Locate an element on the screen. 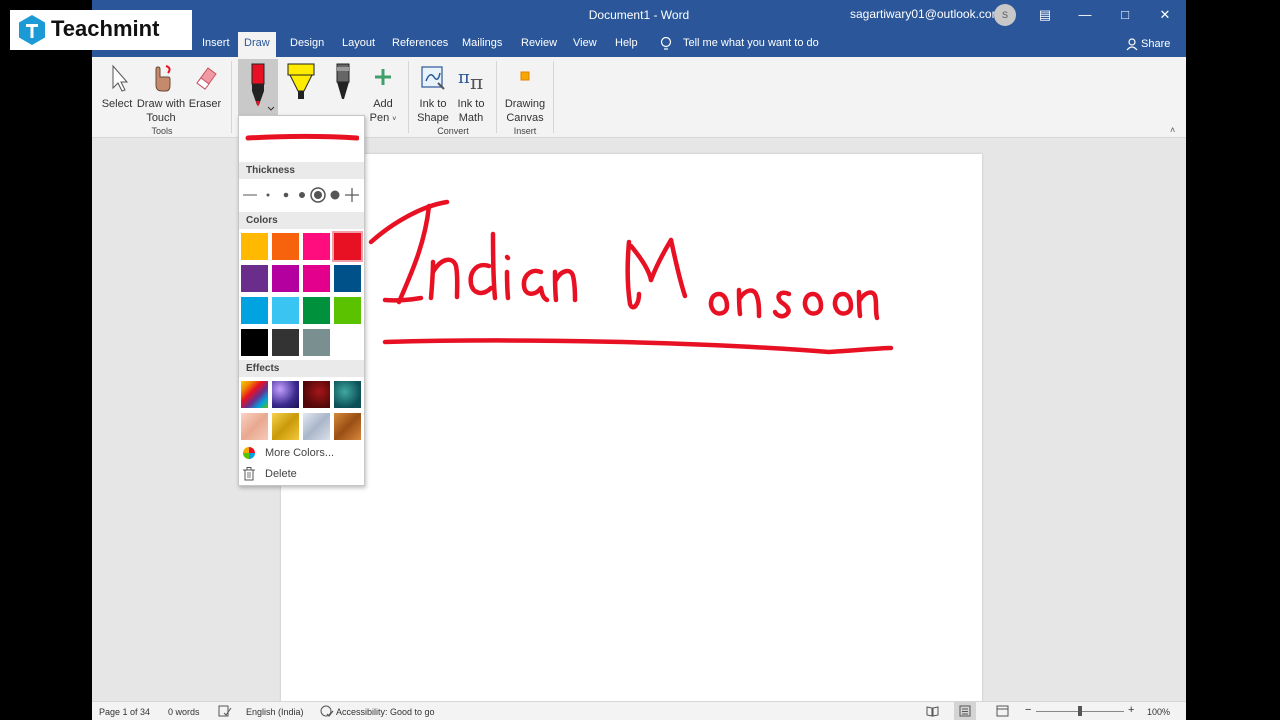 The image size is (1280, 720). add-pen-button: Add Pen ˅ is located at coordinates (383, 95).